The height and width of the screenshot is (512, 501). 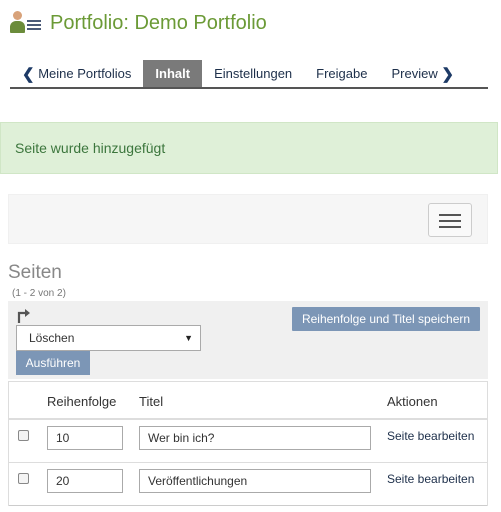 What do you see at coordinates (422, 73) in the screenshot?
I see `tab-preview: Preview ❯` at bounding box center [422, 73].